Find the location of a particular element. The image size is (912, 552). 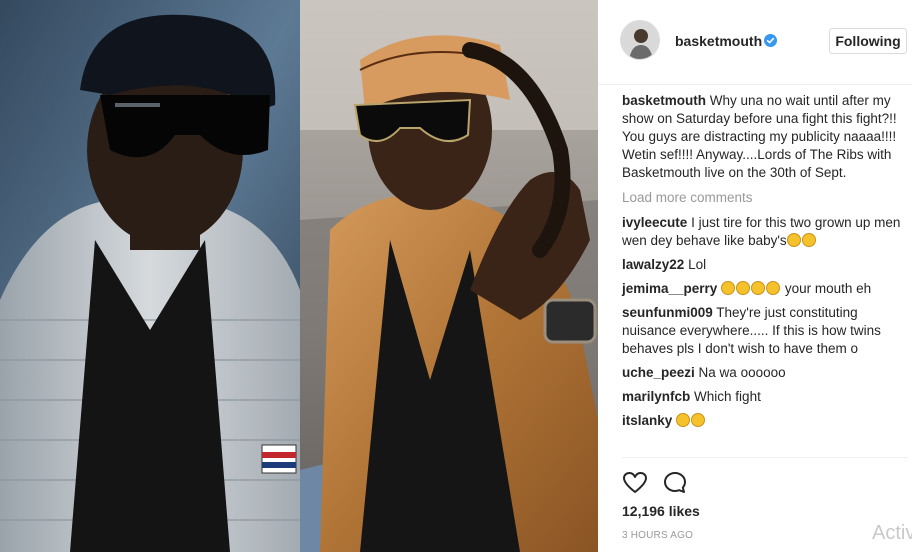

load-more-comments-link: Load more comments is located at coordinates (762, 198).